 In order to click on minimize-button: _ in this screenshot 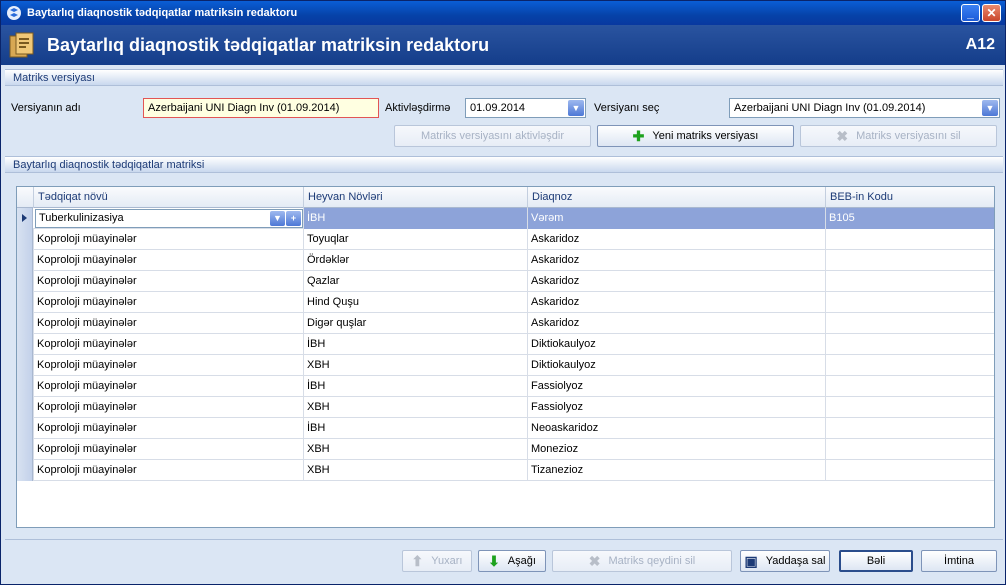, I will do `click(970, 13)`.